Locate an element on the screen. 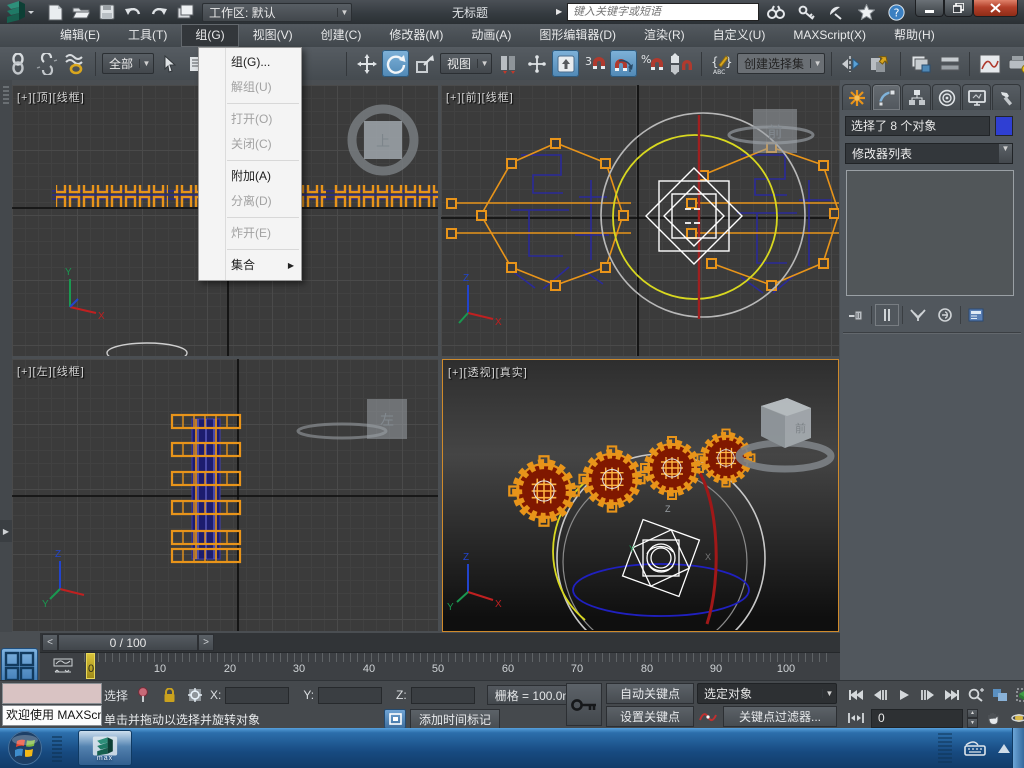 The width and height of the screenshot is (1024, 768). align-icon is located at coordinates (880, 63).